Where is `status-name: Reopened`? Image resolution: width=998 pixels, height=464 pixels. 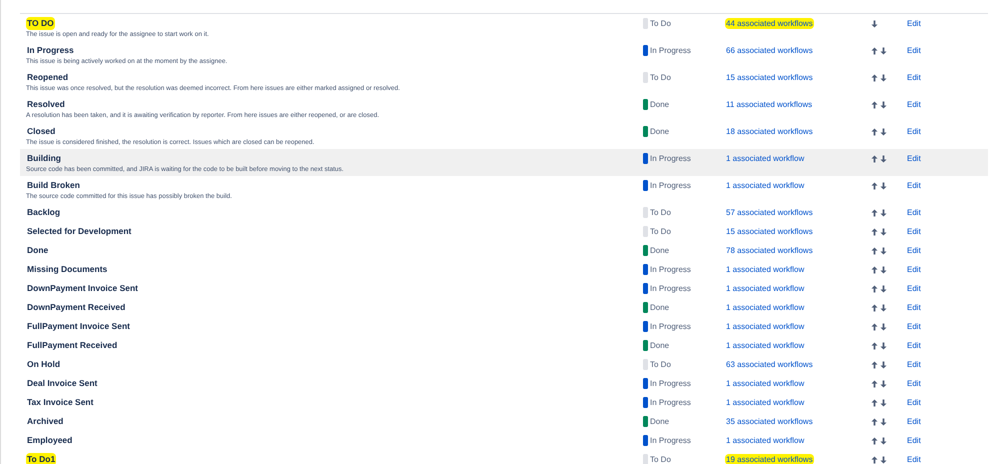
status-name: Reopened is located at coordinates (48, 77).